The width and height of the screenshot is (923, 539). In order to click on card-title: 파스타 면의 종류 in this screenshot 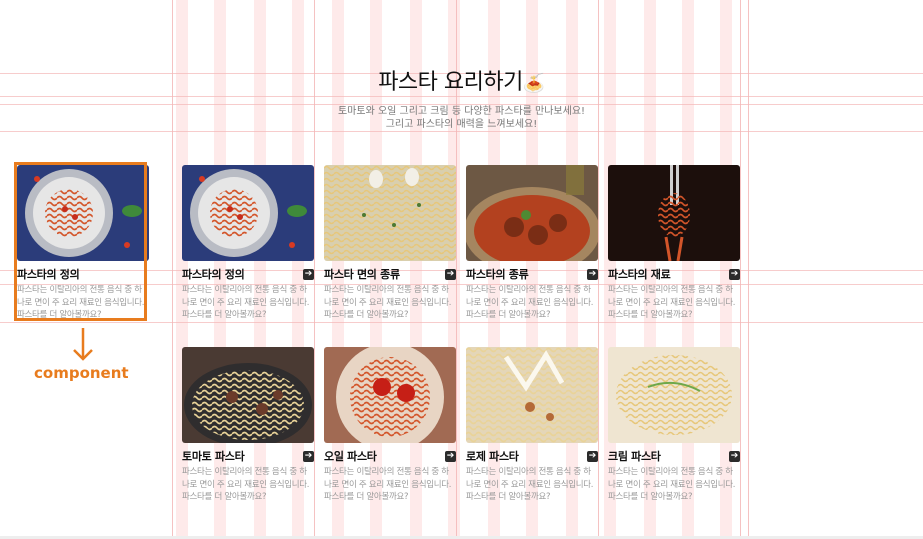, I will do `click(362, 274)`.